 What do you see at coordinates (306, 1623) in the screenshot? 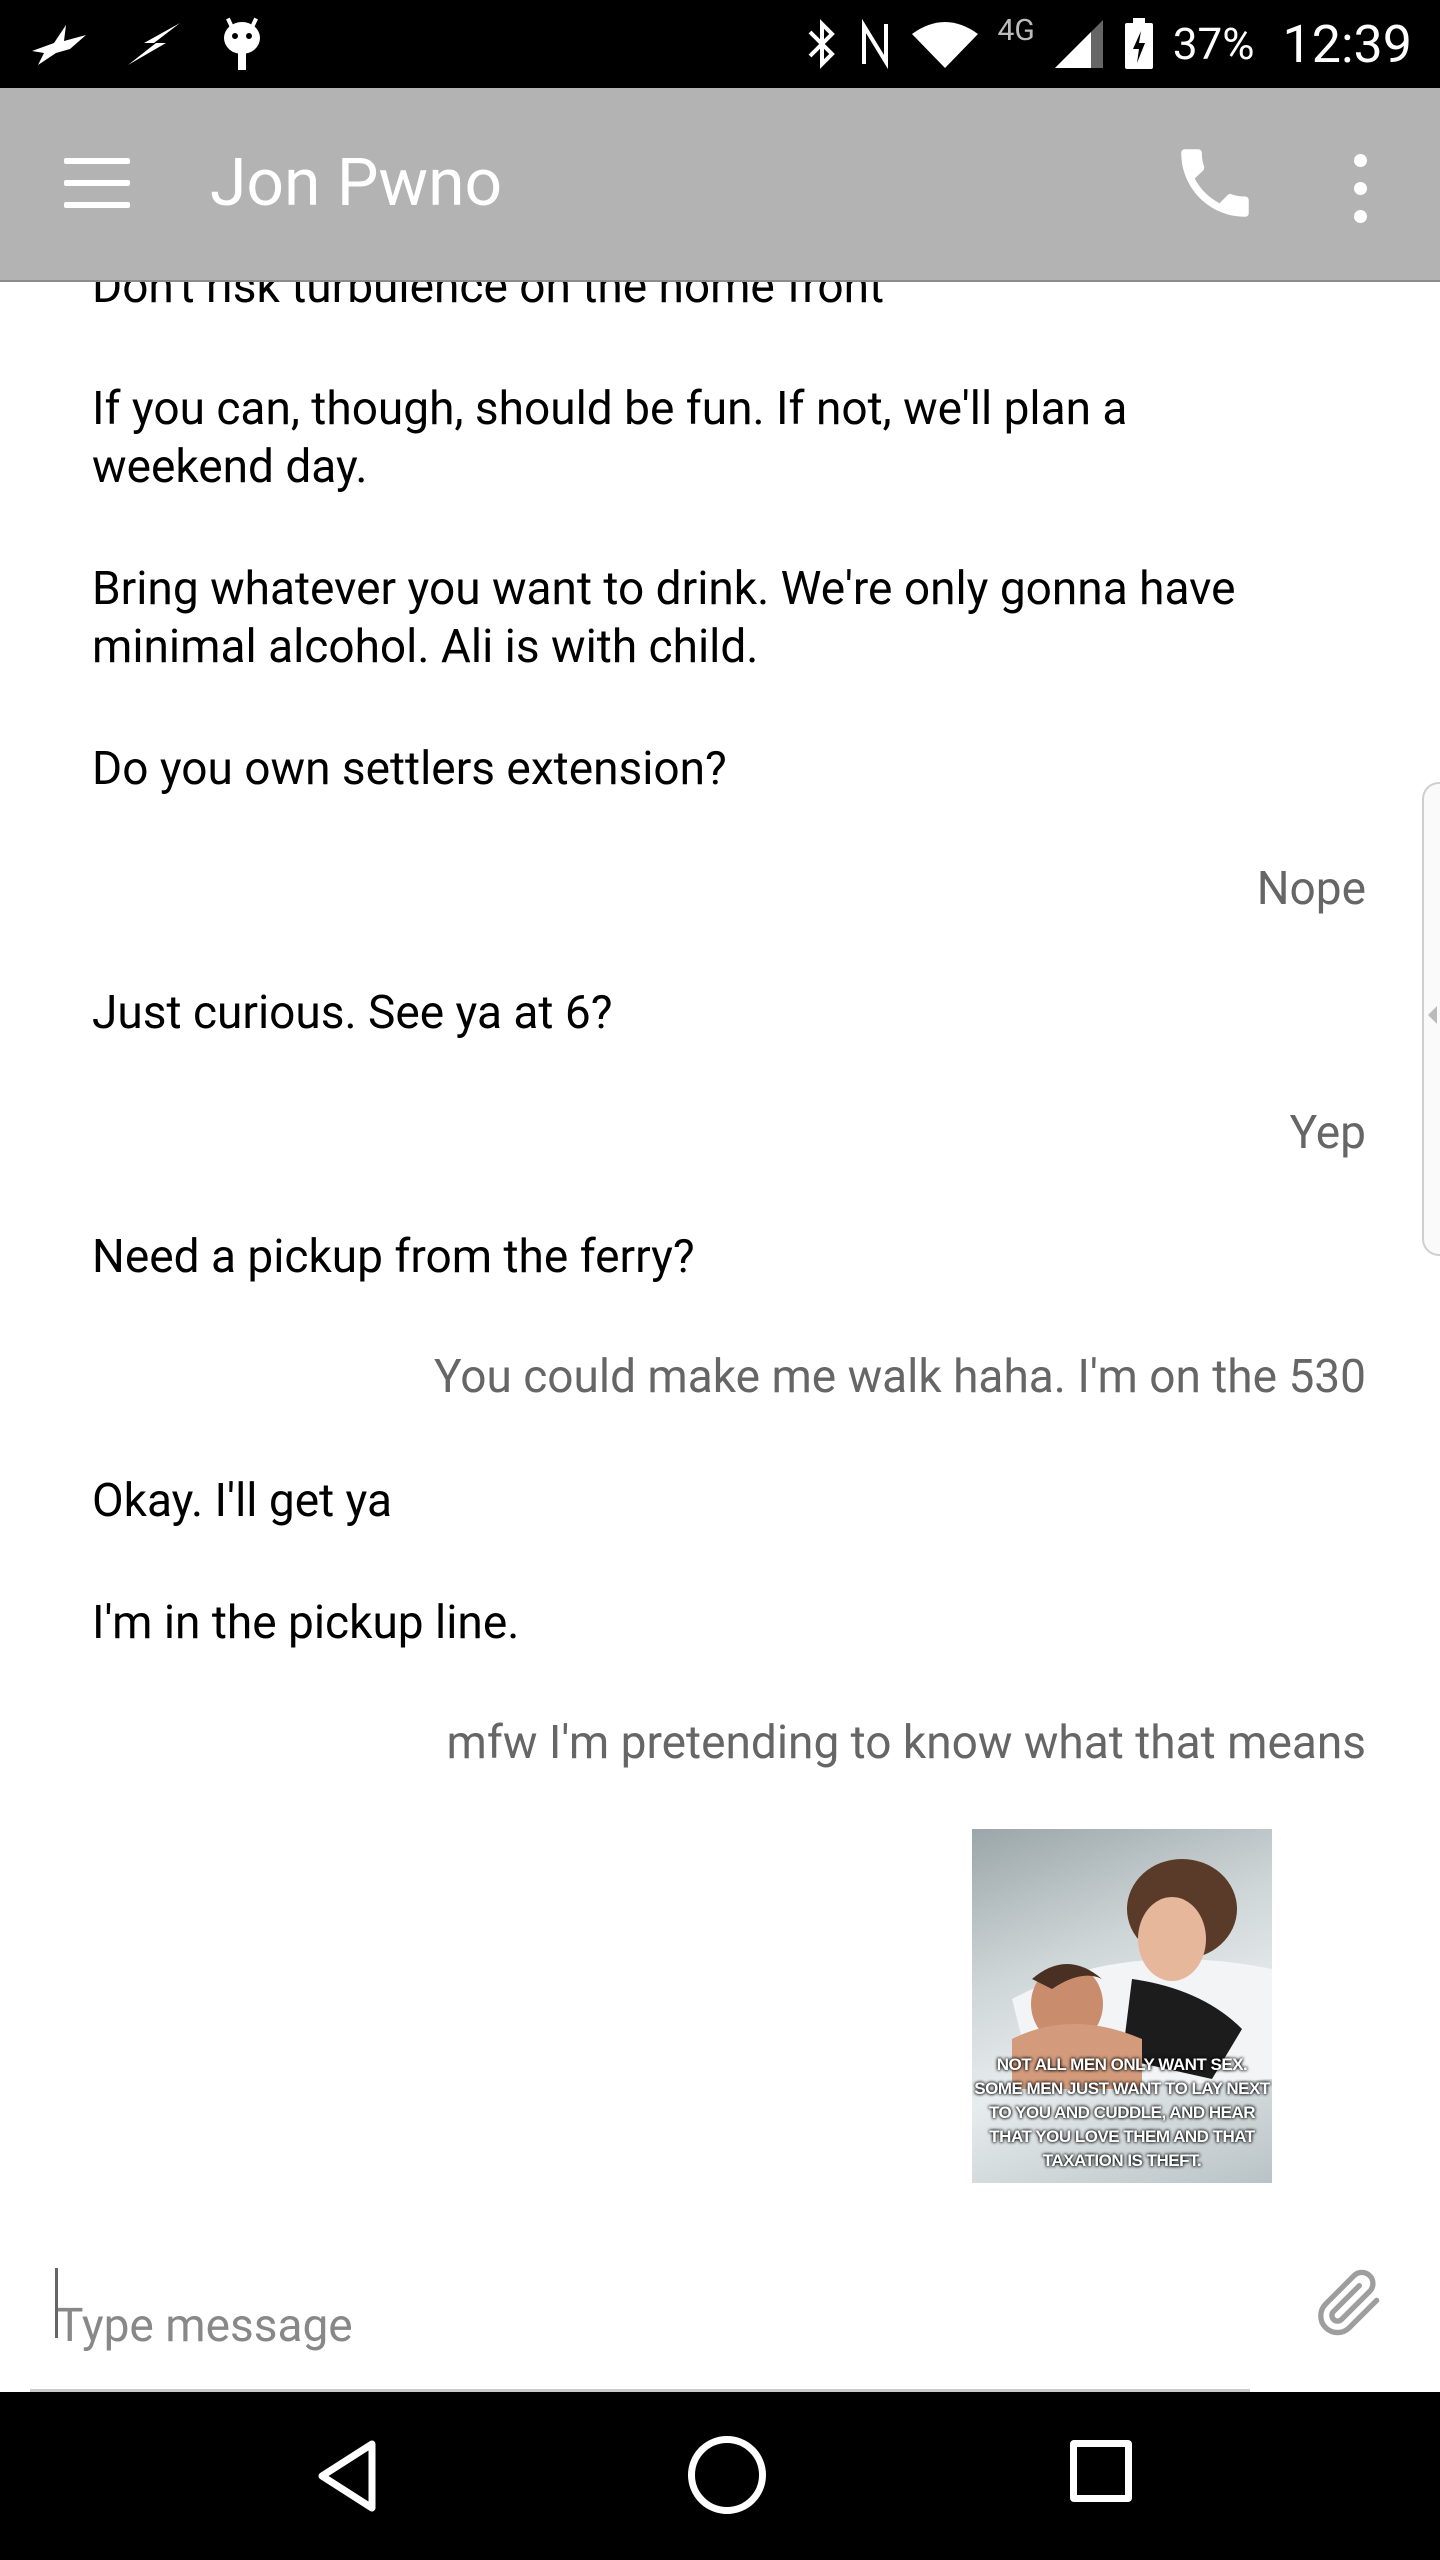
I see `message-incoming: I'm in the pickup line.` at bounding box center [306, 1623].